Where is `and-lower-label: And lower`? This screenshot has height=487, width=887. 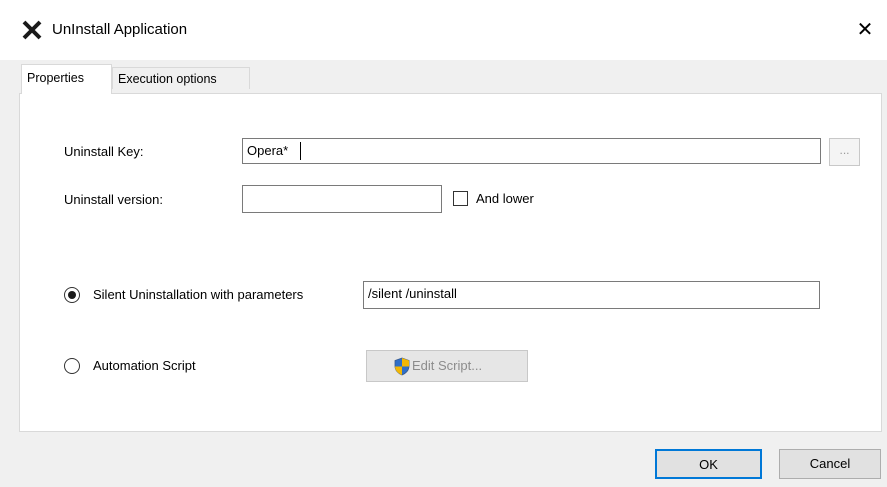 and-lower-label: And lower is located at coordinates (505, 198).